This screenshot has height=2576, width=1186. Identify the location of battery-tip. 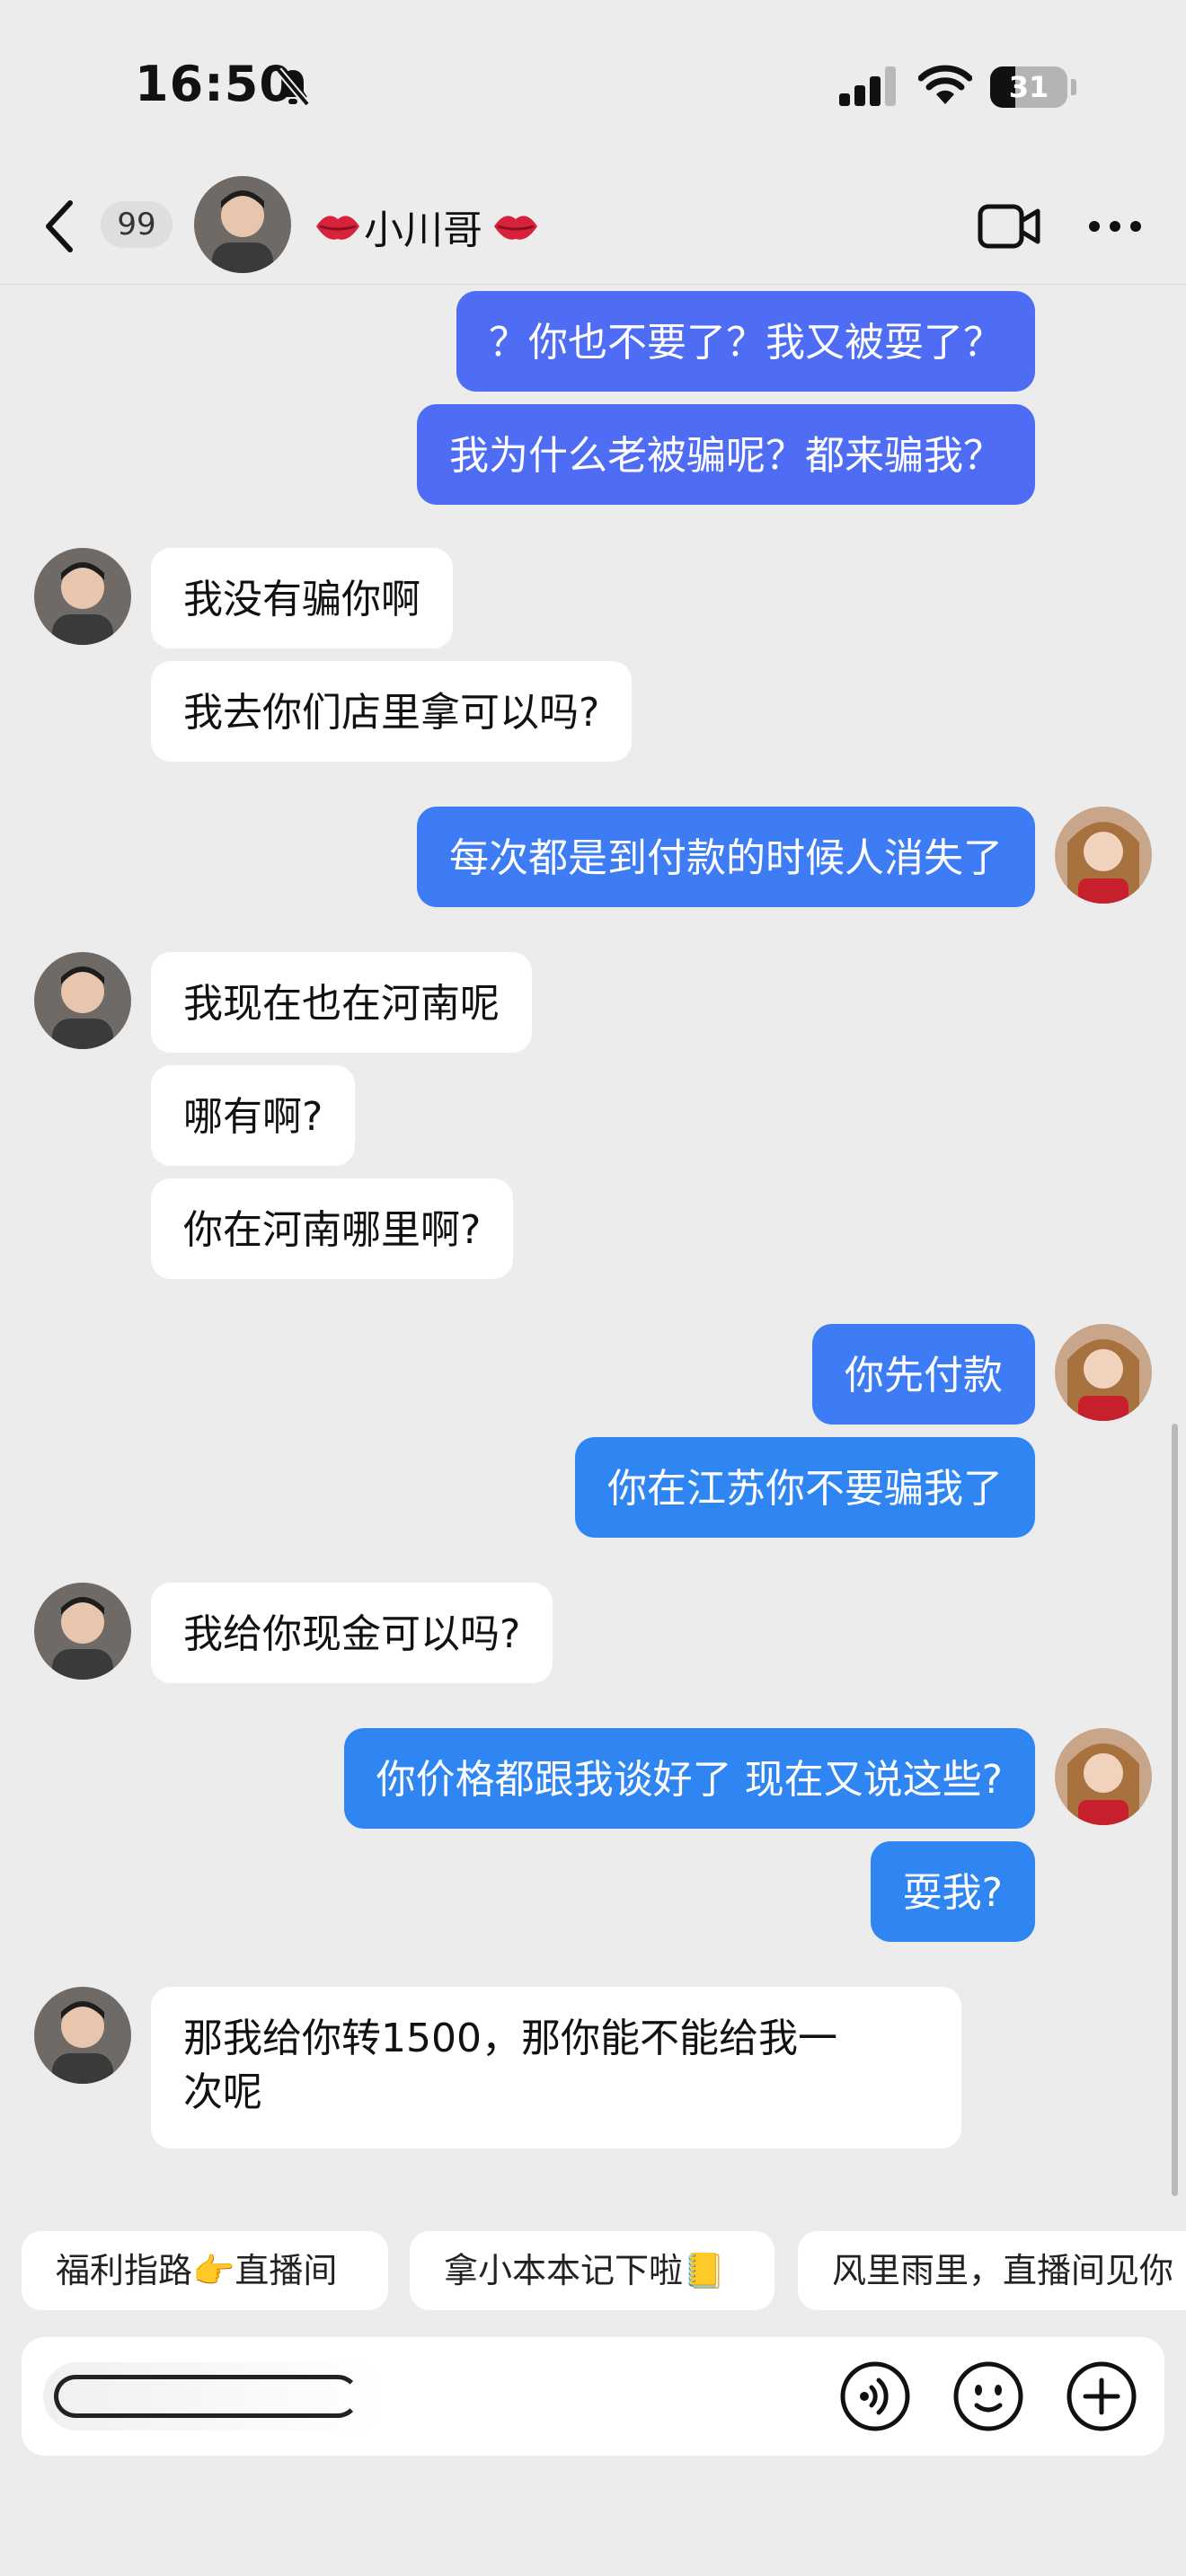
(1073, 87).